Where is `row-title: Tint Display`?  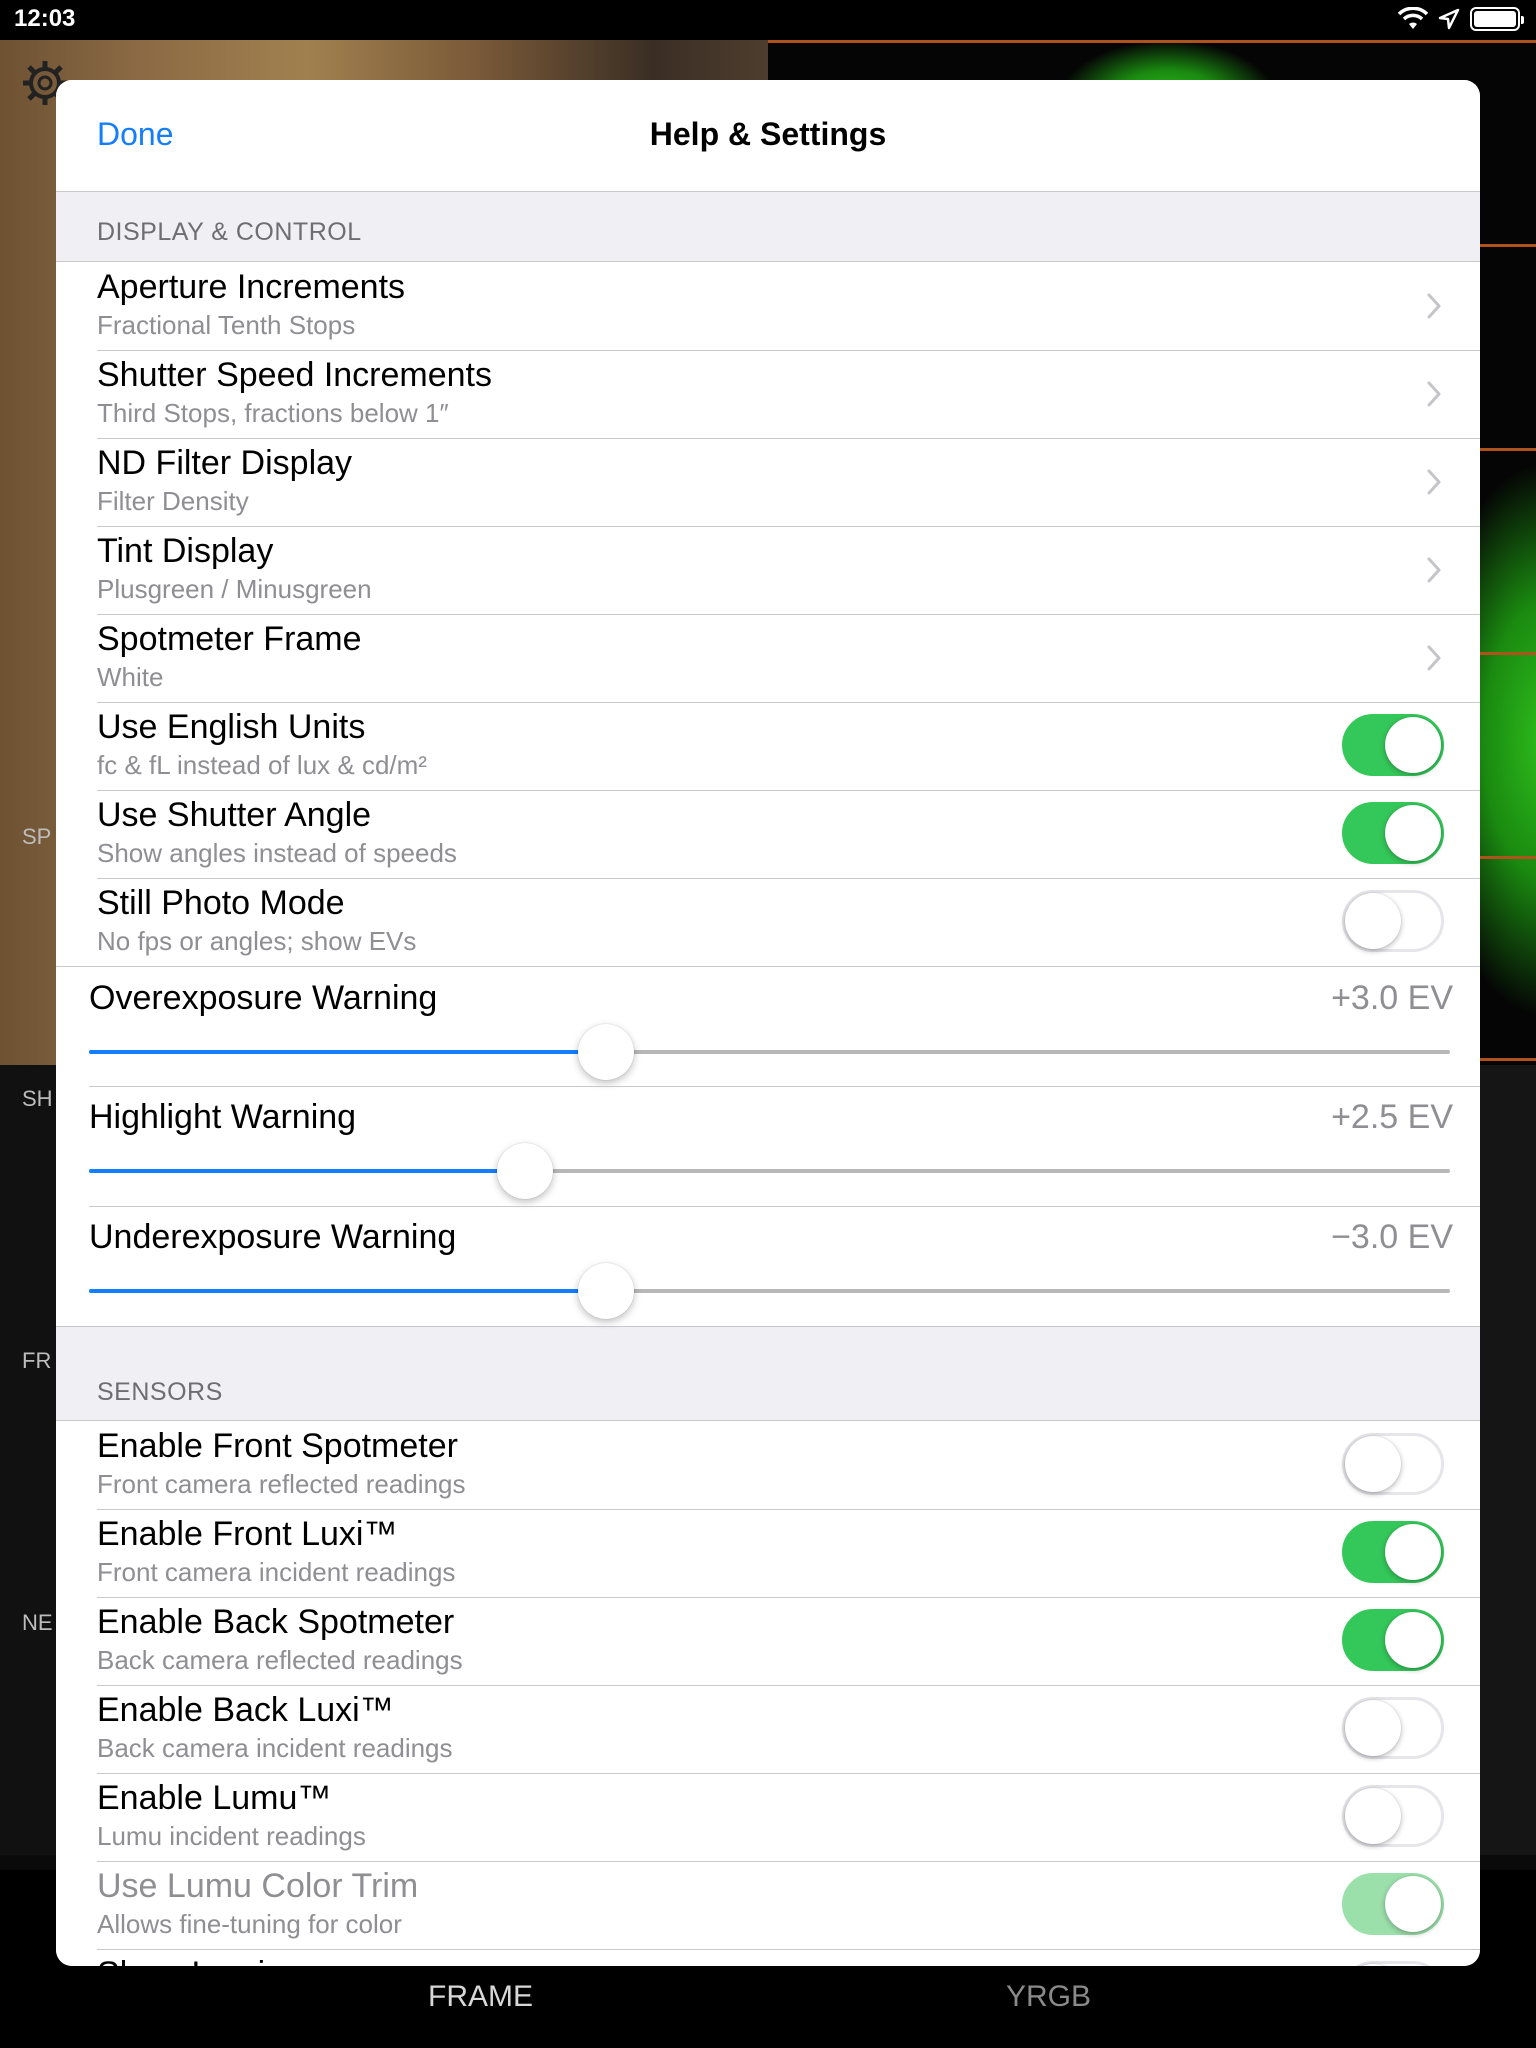
row-title: Tint Display is located at coordinates (185, 551).